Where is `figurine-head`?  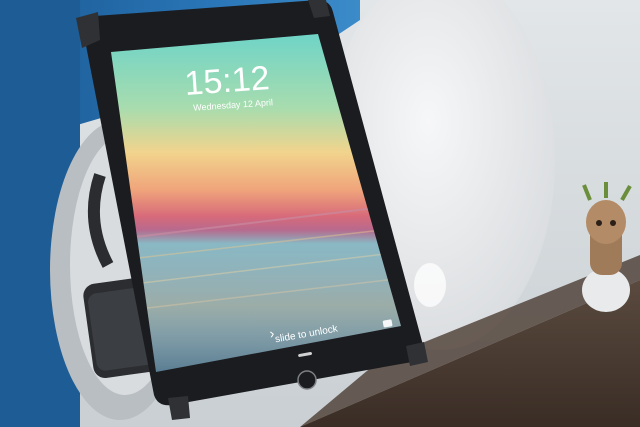 figurine-head is located at coordinates (606, 222).